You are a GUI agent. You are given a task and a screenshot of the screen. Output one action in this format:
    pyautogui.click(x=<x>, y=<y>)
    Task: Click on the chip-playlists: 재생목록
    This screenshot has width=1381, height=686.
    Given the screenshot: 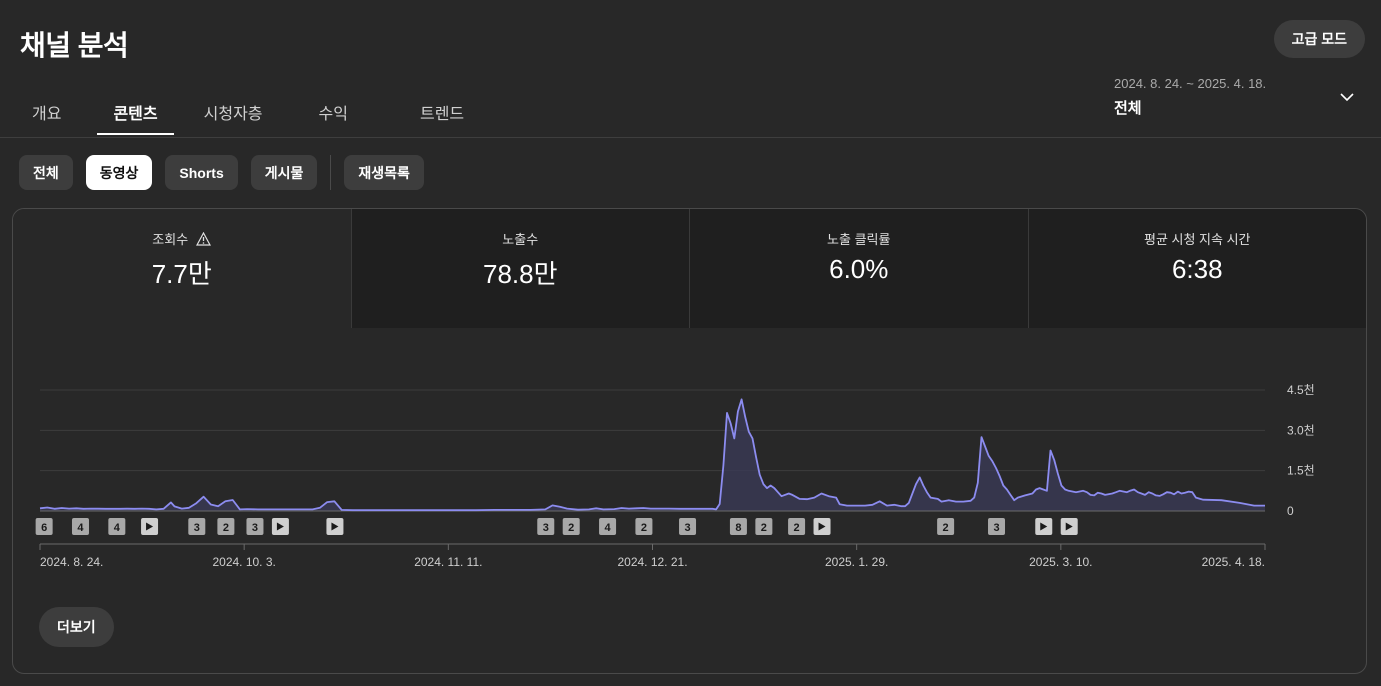 What is the action you would take?
    pyautogui.click(x=384, y=172)
    